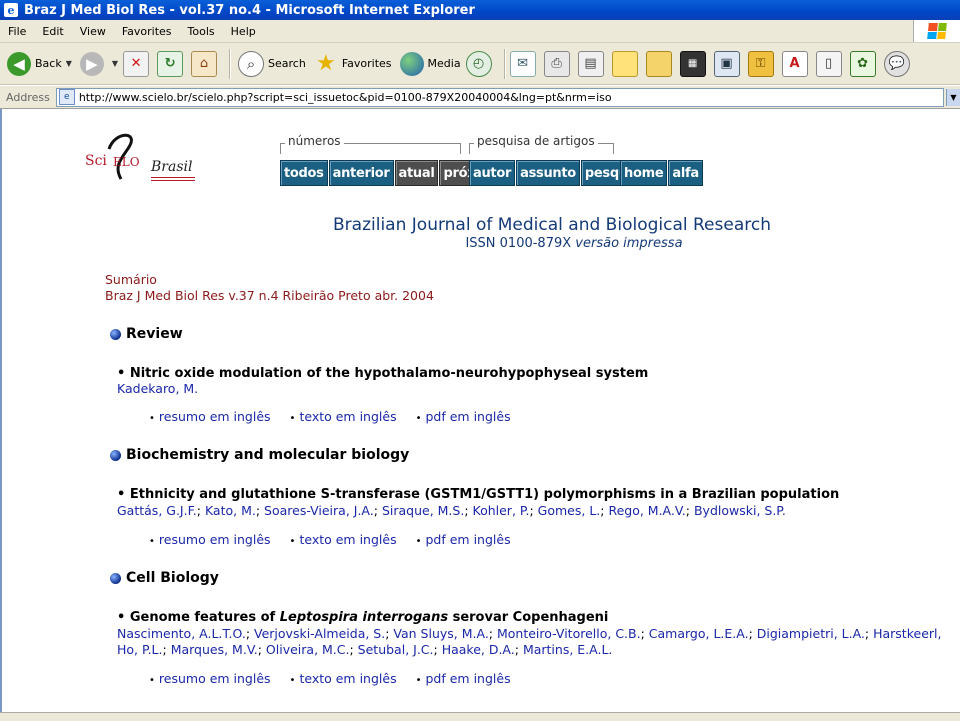 This screenshot has height=721, width=960. What do you see at coordinates (172, 167) in the screenshot?
I see `logo-brasil: Brasil` at bounding box center [172, 167].